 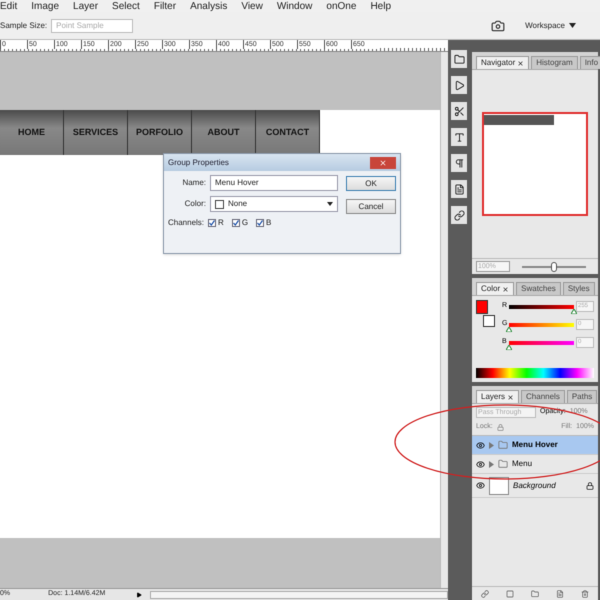 What do you see at coordinates (186, 223) in the screenshot?
I see `channels-label: Channels:` at bounding box center [186, 223].